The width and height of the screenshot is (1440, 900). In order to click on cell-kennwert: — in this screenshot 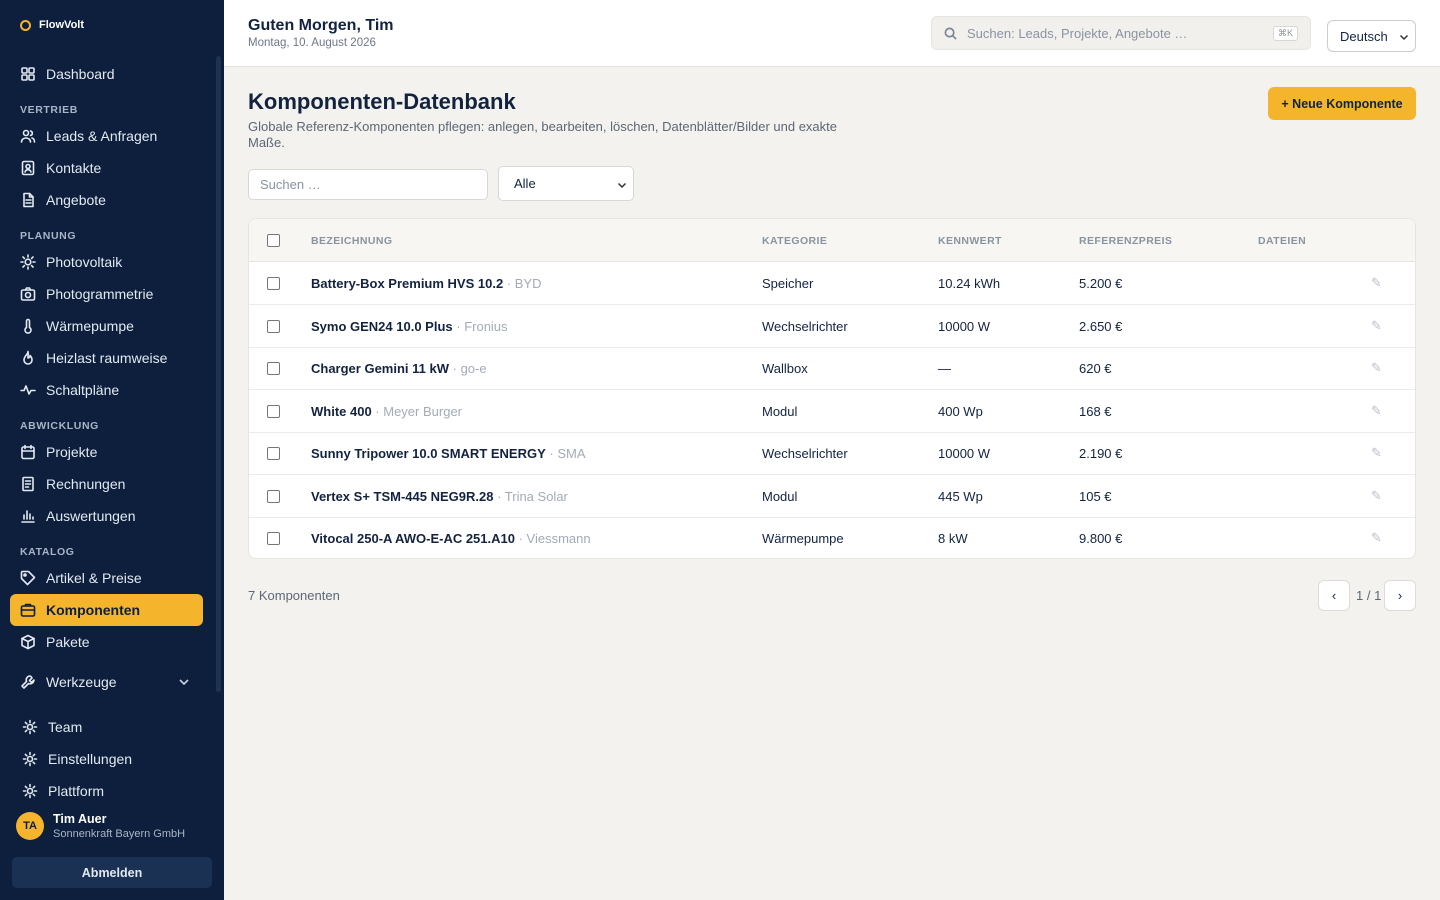, I will do `click(944, 368)`.